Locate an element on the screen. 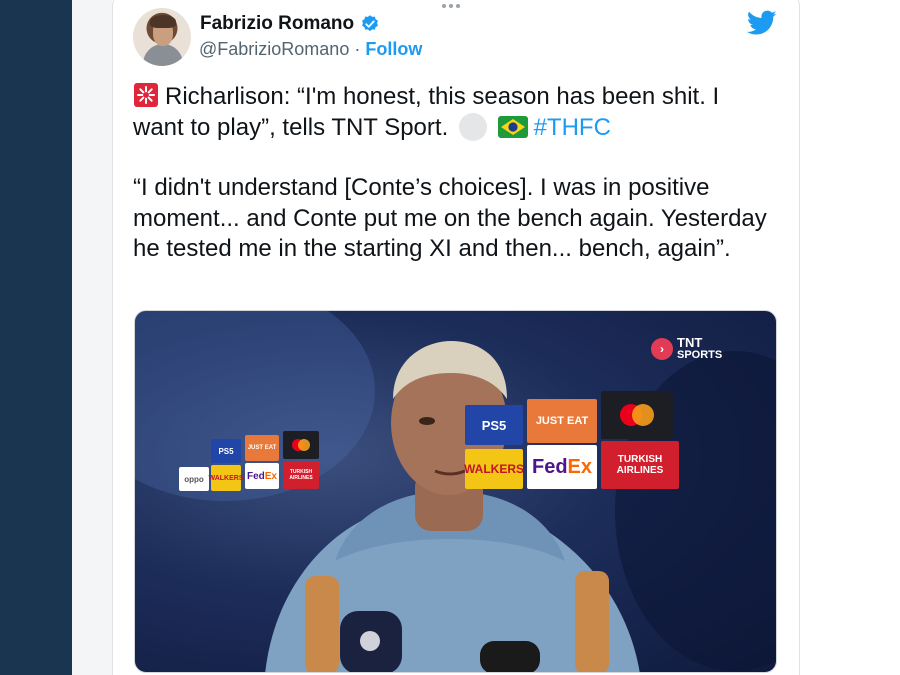 This screenshot has width=900, height=675. sponsor-just-eat: JUST EAT is located at coordinates (562, 421).